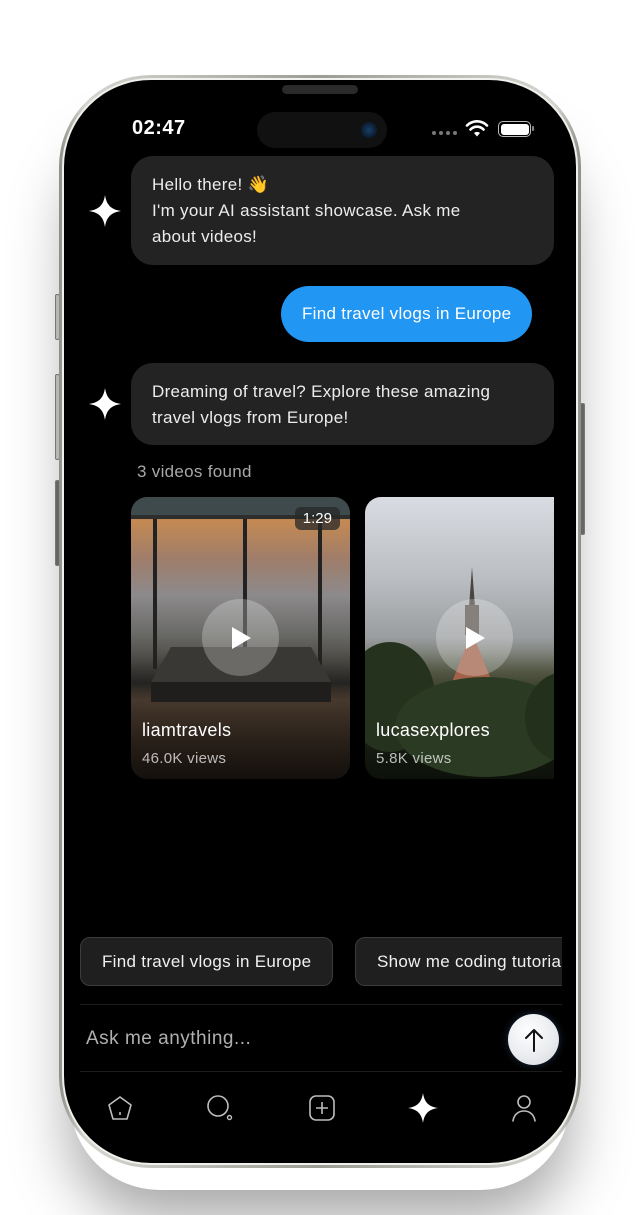 This screenshot has width=640, height=1215. What do you see at coordinates (205, 236) in the screenshot?
I see `message-line: about videos!` at bounding box center [205, 236].